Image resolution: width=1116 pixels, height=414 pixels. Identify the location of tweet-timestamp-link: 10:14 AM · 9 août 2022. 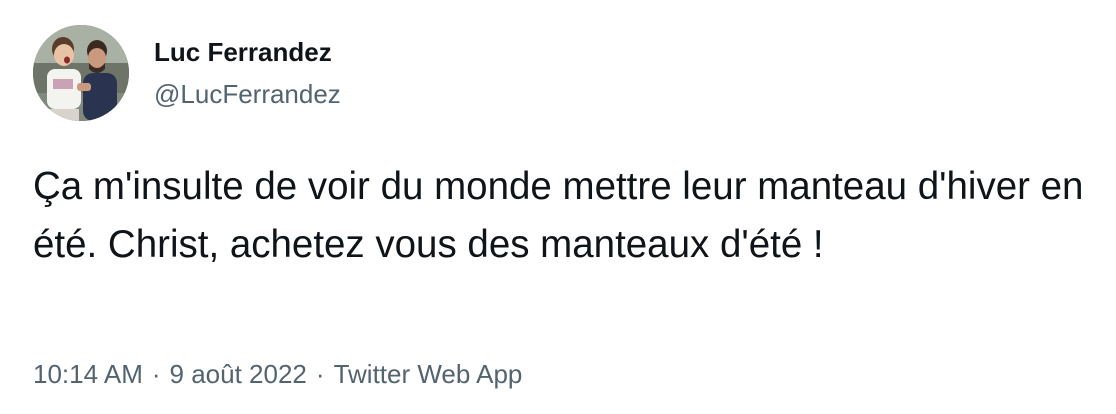
(170, 374).